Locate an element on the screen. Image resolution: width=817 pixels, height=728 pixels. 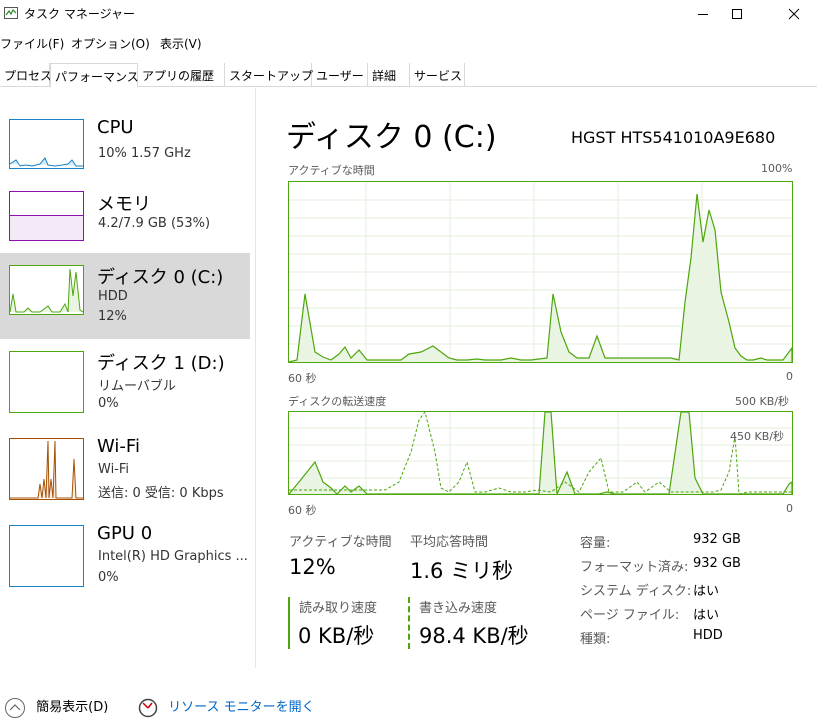
write-speed-value: 98.4 KB/秒 is located at coordinates (474, 636).